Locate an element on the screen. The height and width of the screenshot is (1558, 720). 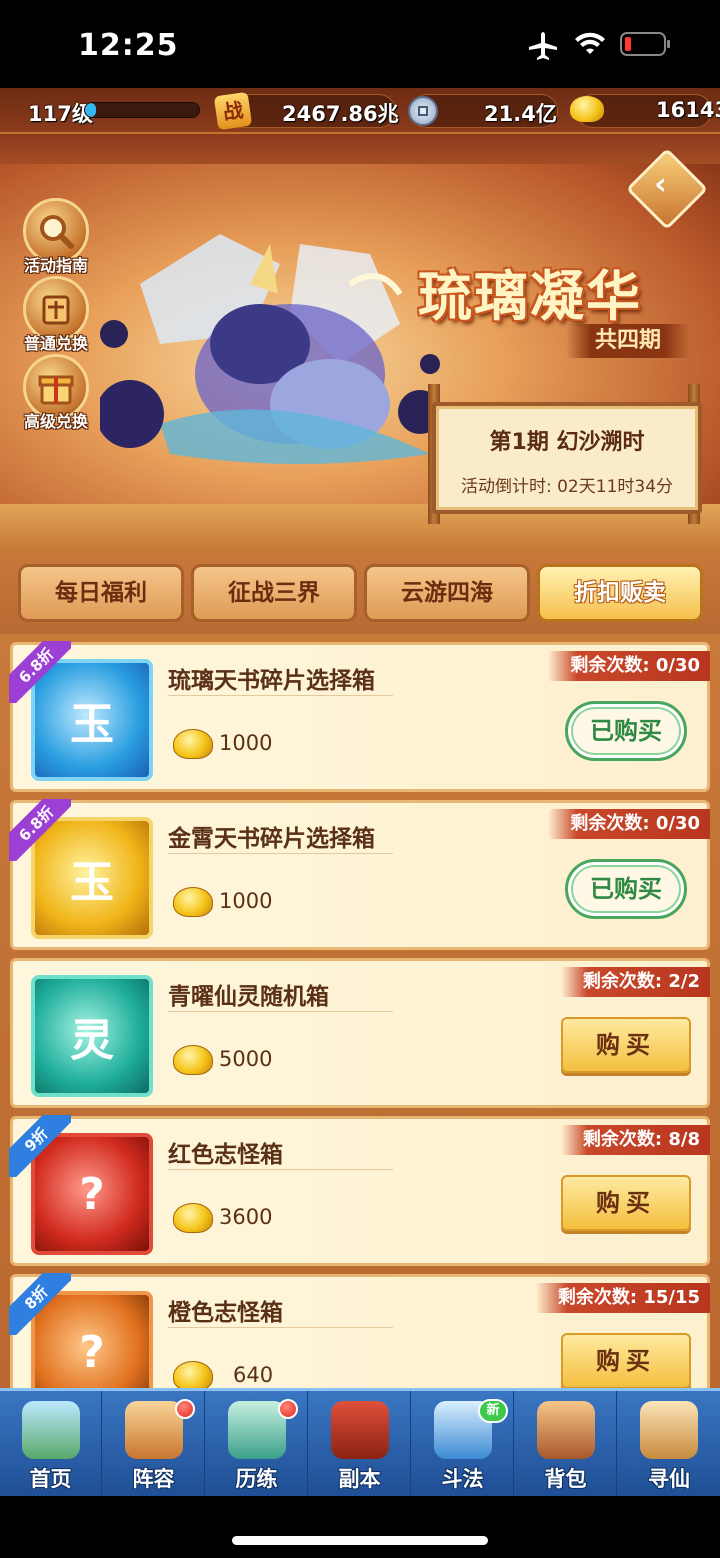
item-price: 3600 is located at coordinates (246, 1217).